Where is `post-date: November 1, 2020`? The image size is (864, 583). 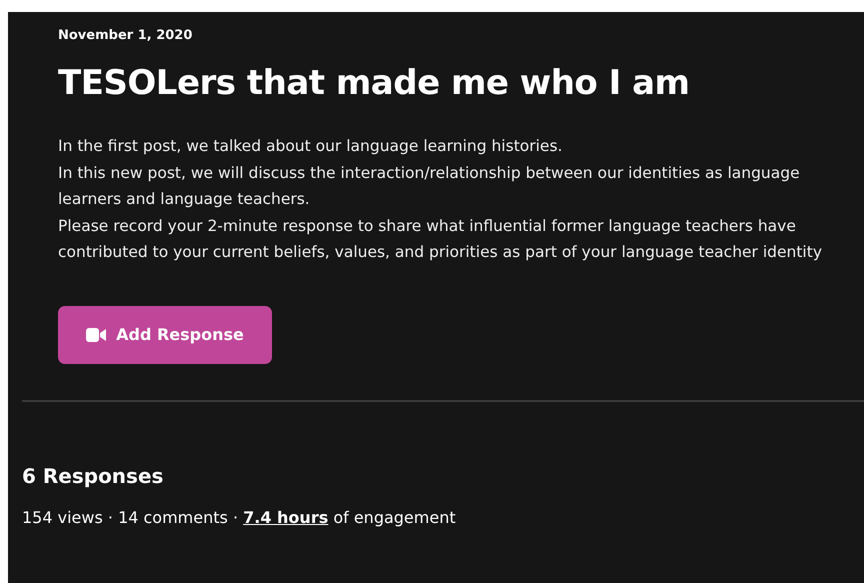 post-date: November 1, 2020 is located at coordinates (126, 35).